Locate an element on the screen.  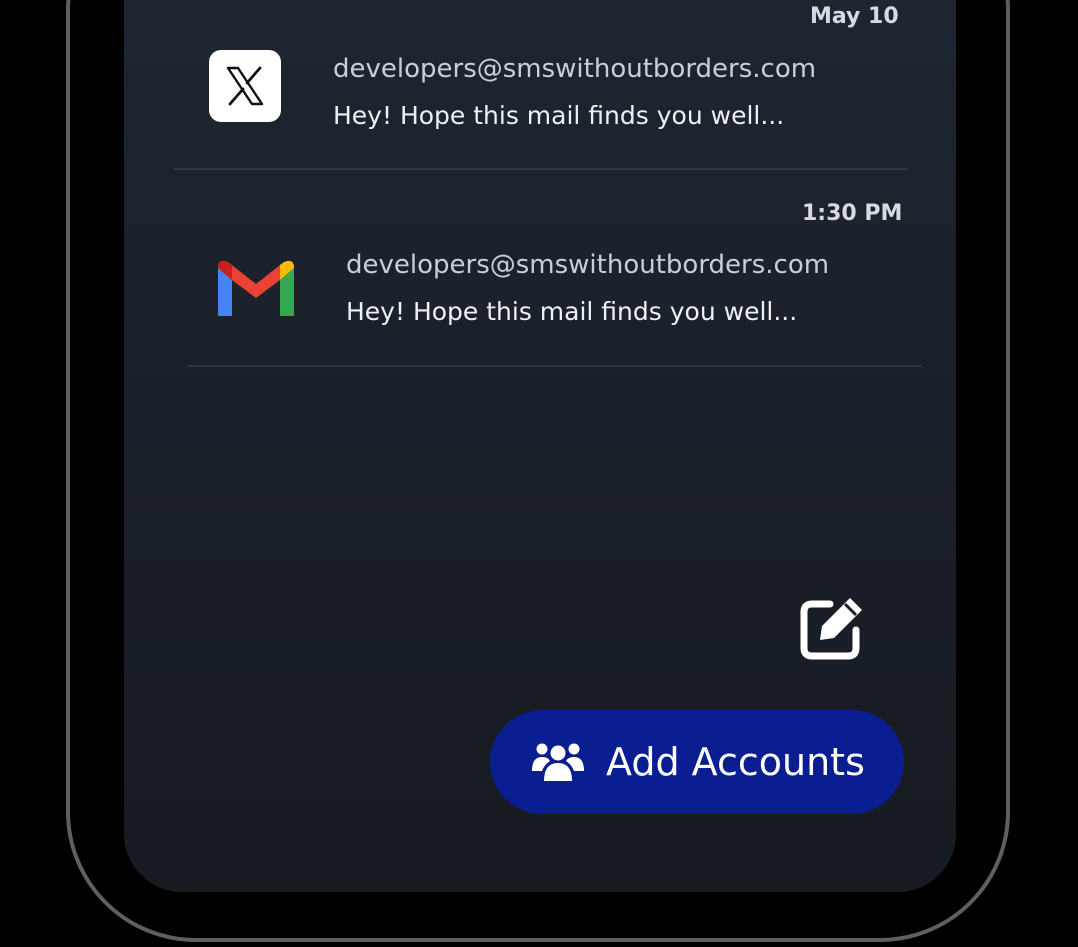
compose-edit-icon is located at coordinates (831, 629).